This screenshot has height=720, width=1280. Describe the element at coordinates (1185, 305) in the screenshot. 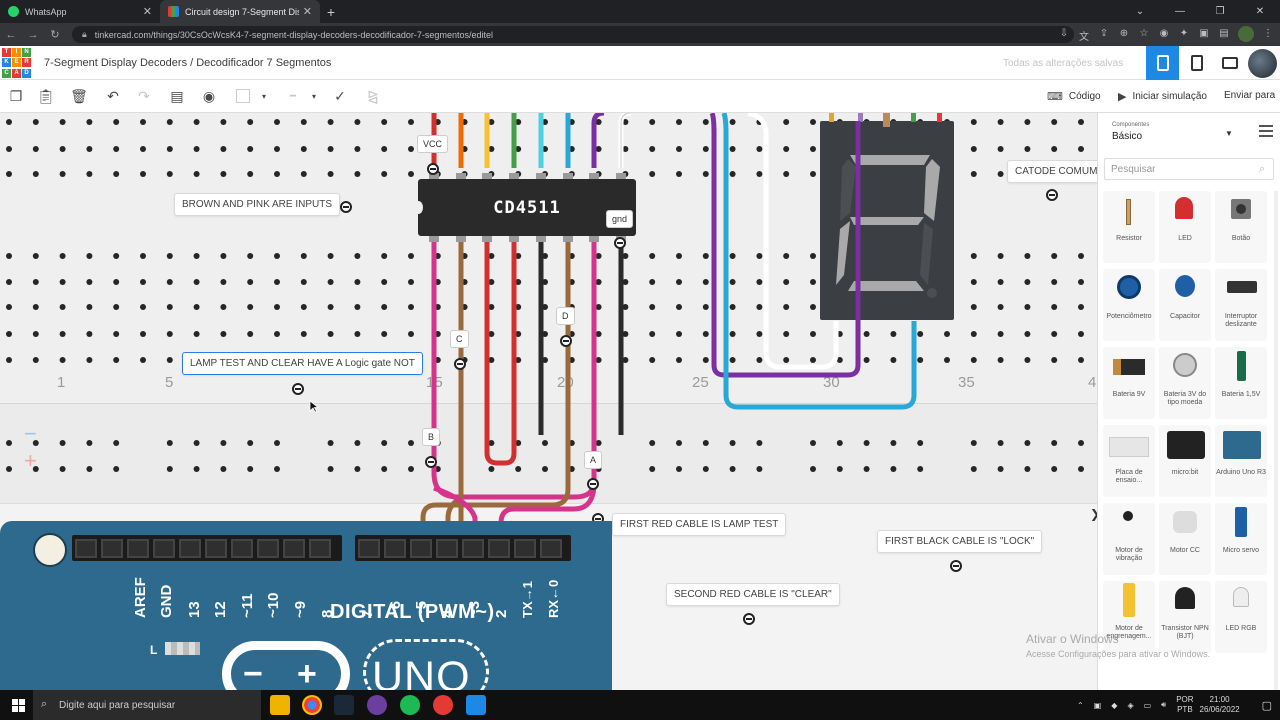

I see `component-item: Capacitor` at that location.